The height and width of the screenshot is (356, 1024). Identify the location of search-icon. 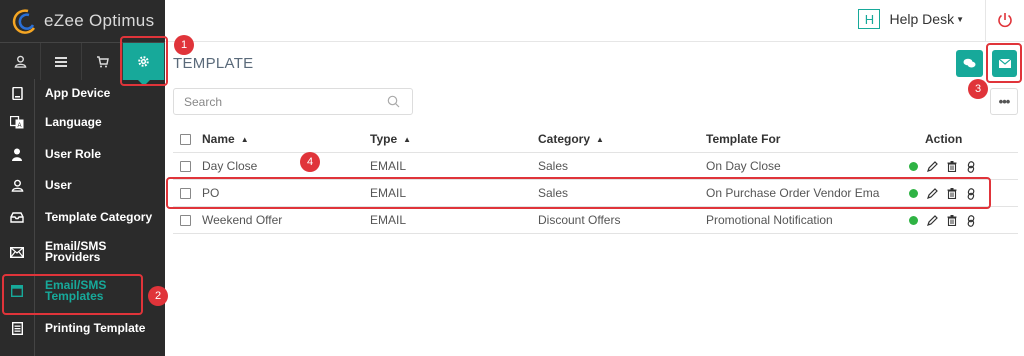
(393, 101).